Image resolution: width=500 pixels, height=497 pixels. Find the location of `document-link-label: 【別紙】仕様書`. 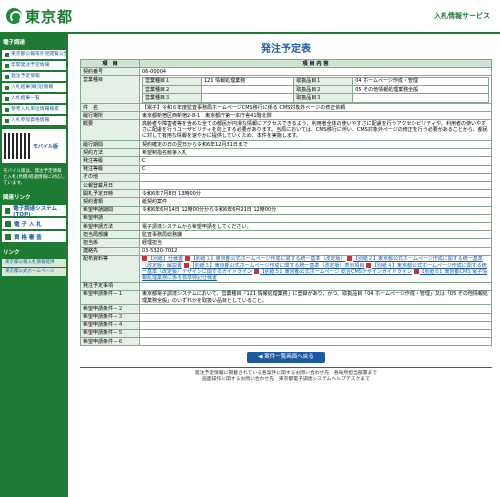

document-link-label: 【別紙】仕様書 is located at coordinates (166, 259).